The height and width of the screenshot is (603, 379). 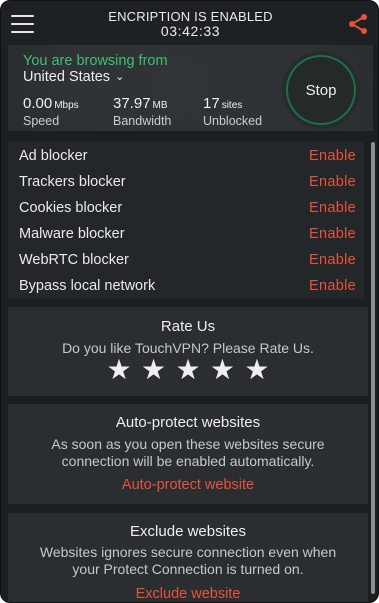 I want to click on country-selector: United States ⌄, so click(x=73, y=77).